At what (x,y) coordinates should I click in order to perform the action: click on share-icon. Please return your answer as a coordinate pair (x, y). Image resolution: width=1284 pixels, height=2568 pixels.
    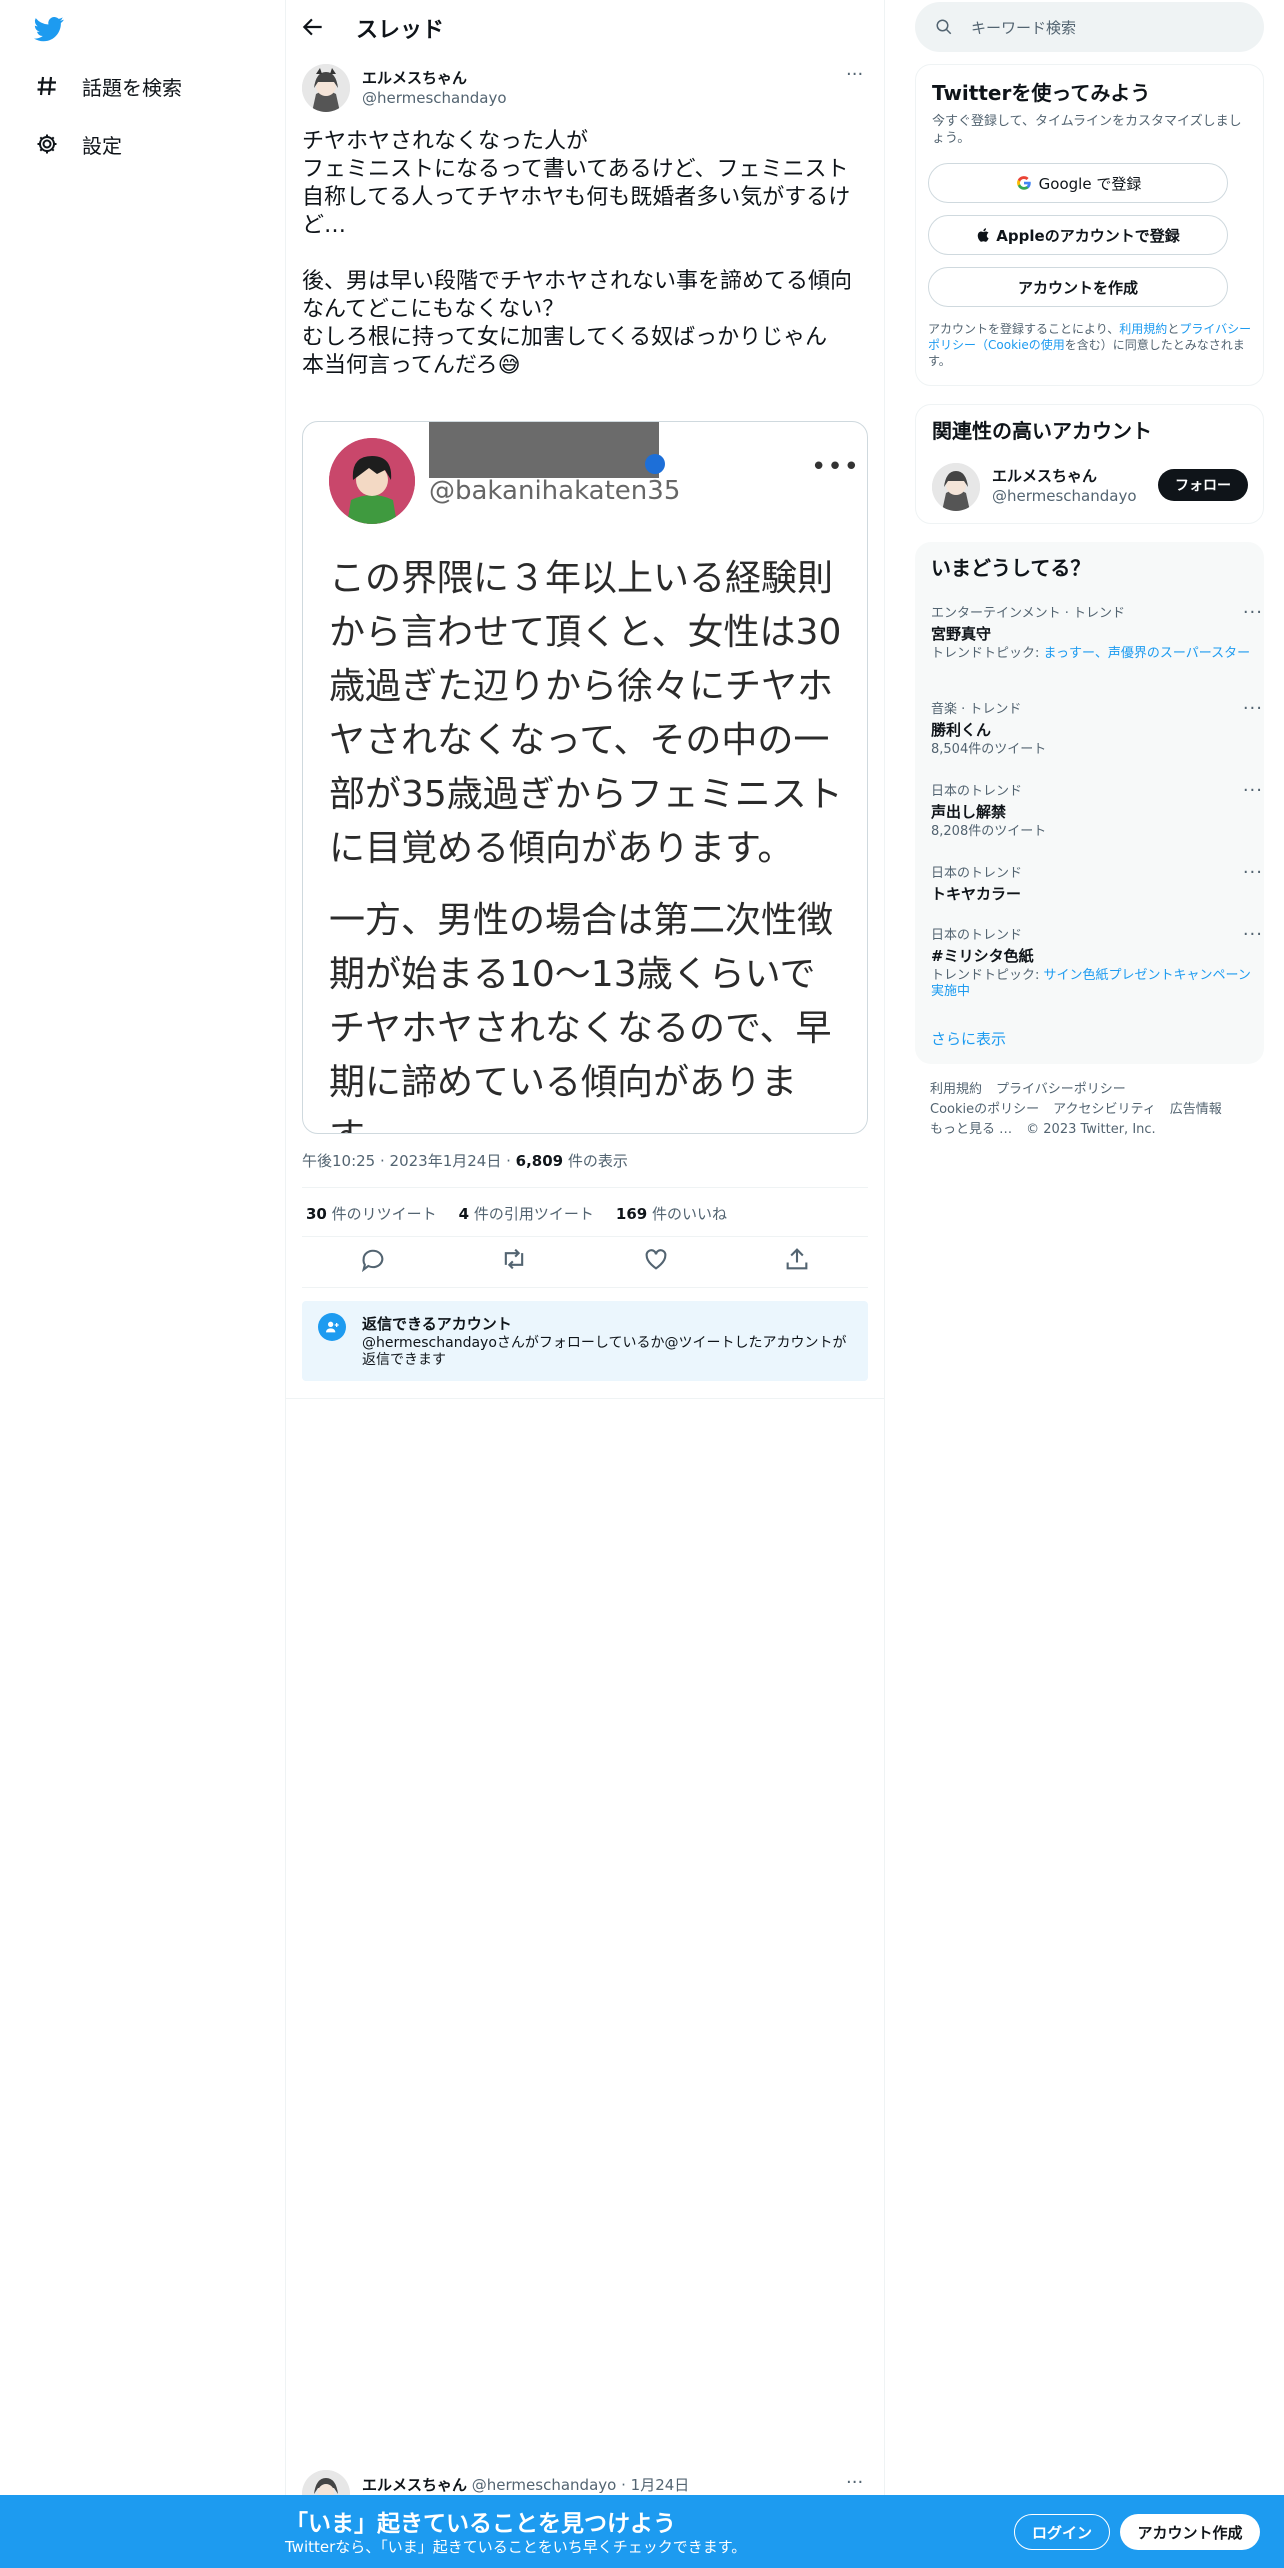
    Looking at the image, I should click on (797, 1259).